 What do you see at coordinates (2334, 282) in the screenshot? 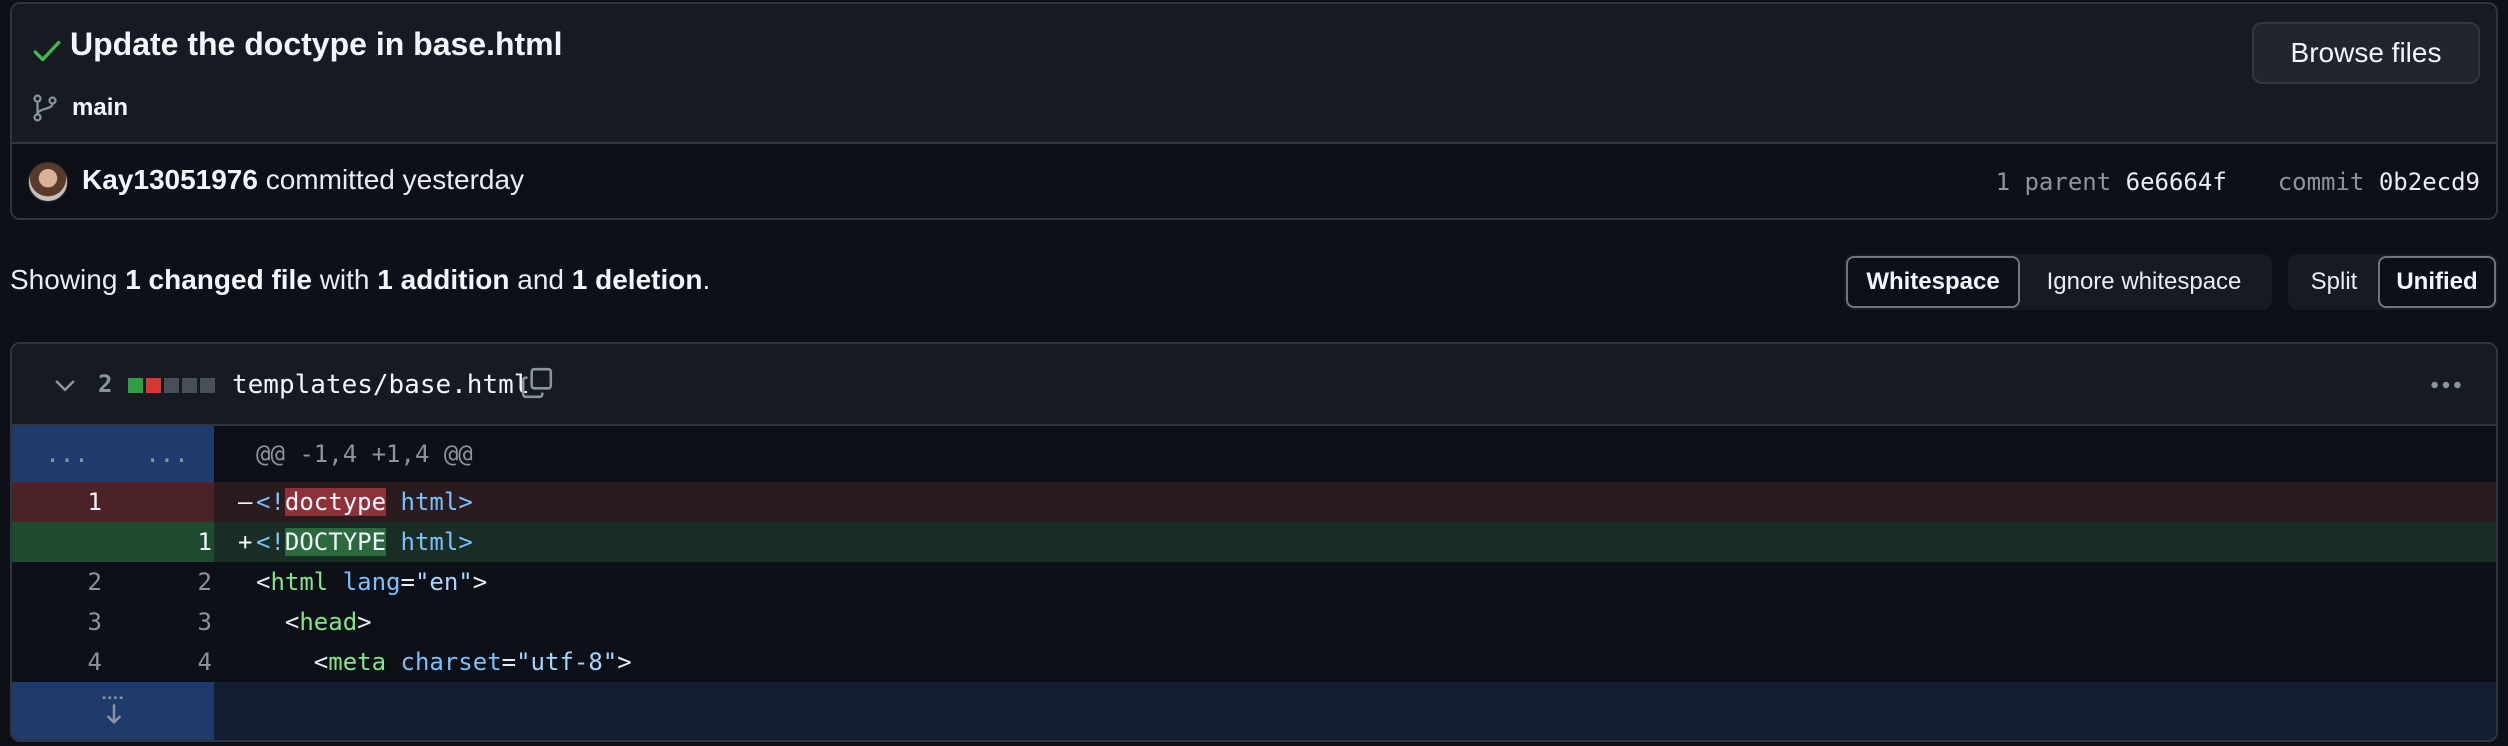
I see `split-button: Split` at bounding box center [2334, 282].